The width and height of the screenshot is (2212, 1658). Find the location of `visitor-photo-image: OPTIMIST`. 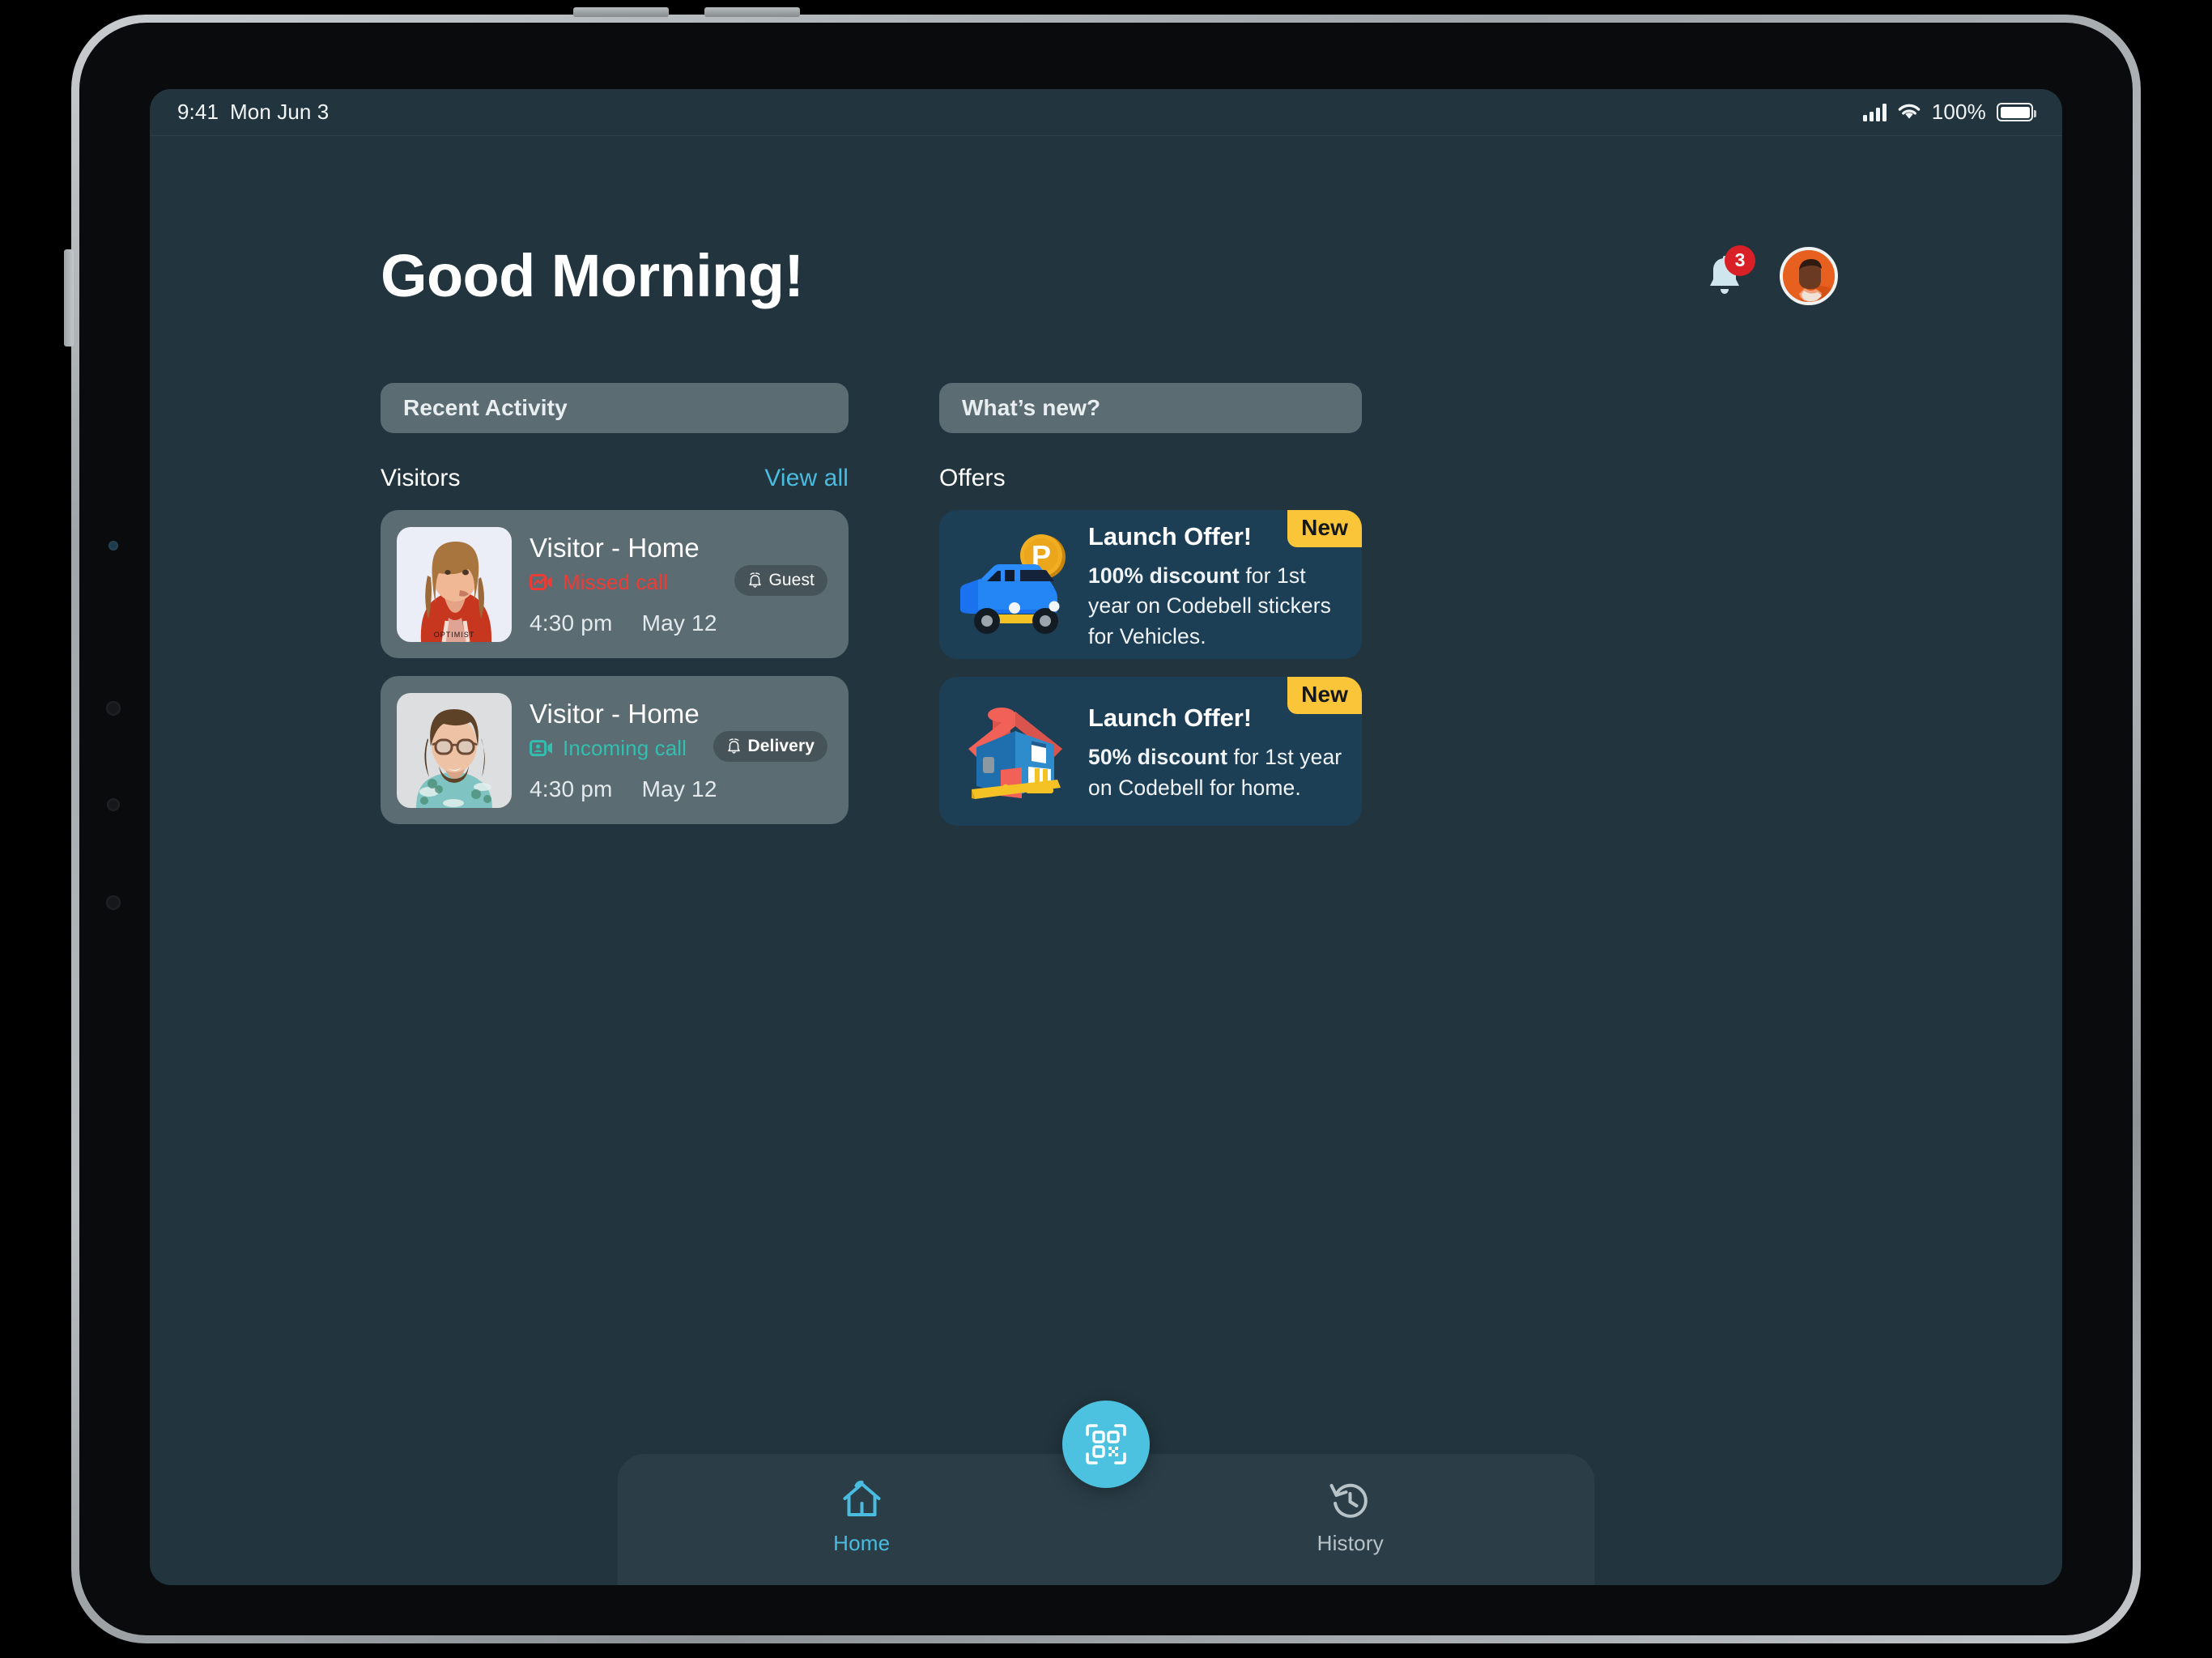

visitor-photo-image: OPTIMIST is located at coordinates (455, 584).